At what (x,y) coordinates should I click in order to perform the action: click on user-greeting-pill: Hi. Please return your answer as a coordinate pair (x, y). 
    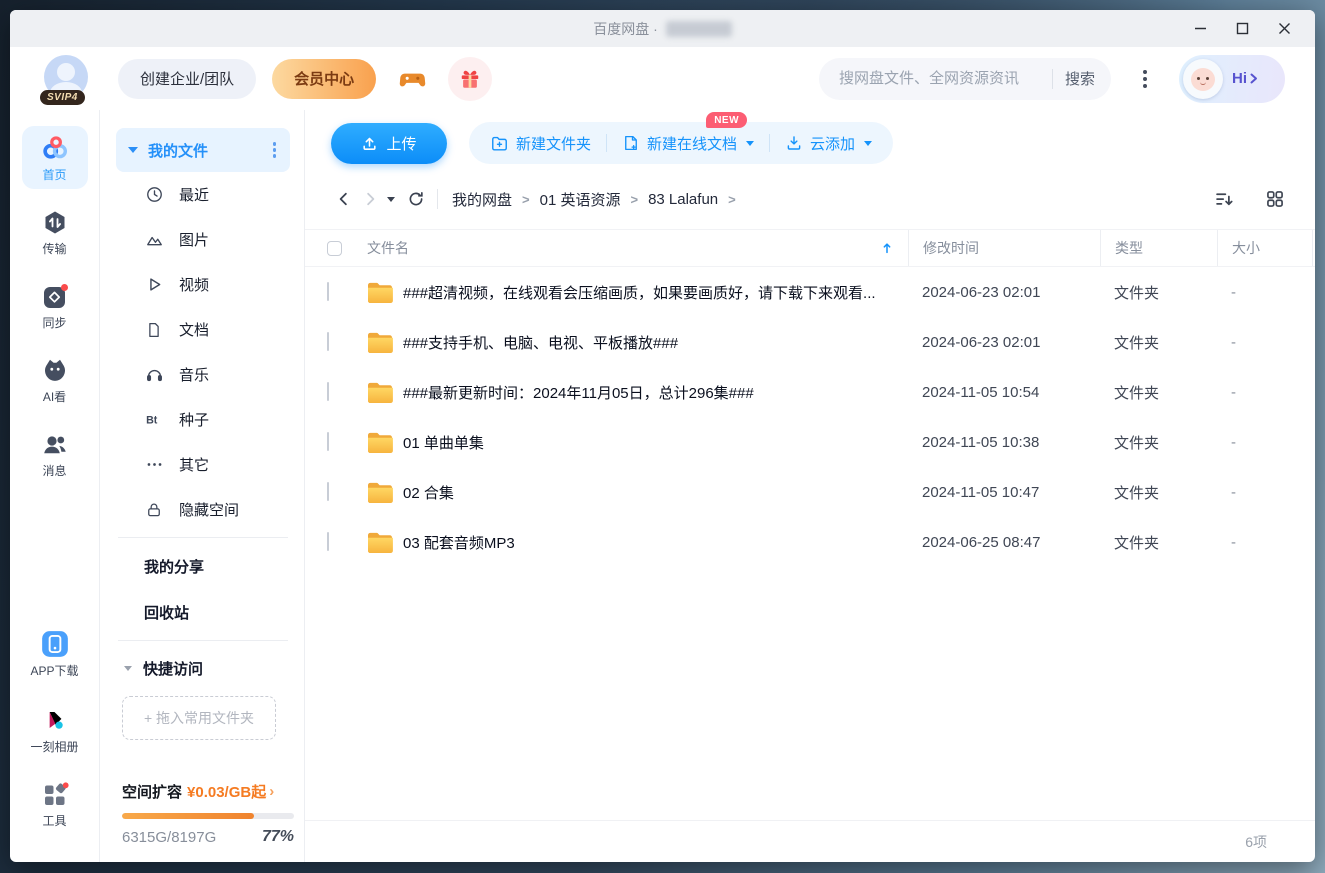
    Looking at the image, I should click on (1232, 78).